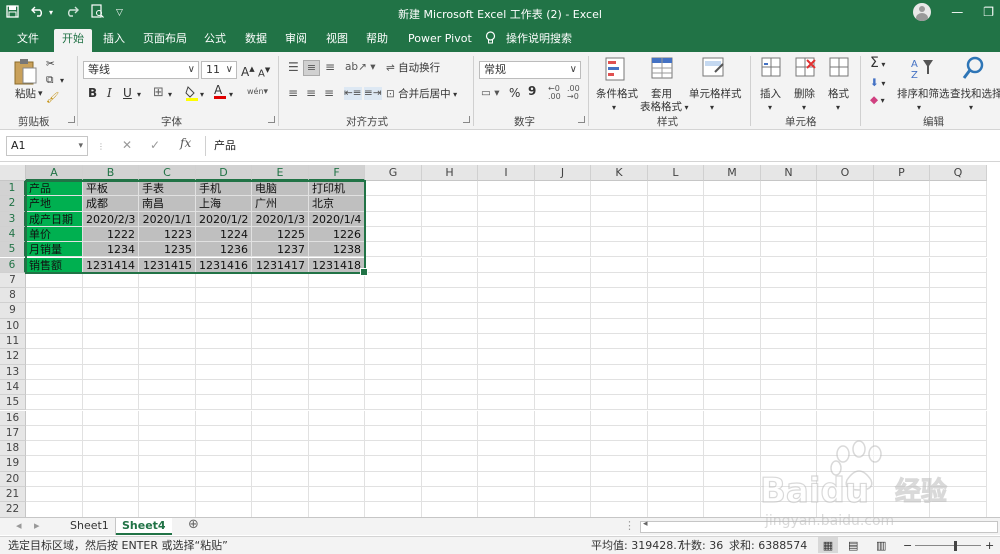 The image size is (1000, 554). What do you see at coordinates (922, 12) in the screenshot?
I see `avatar` at bounding box center [922, 12].